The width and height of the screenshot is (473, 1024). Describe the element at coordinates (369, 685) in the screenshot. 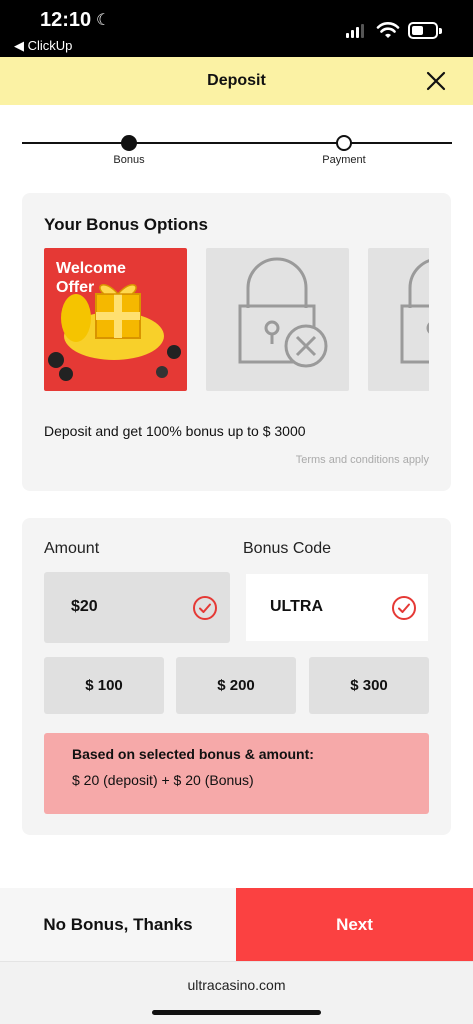

I see `amount-option-300: $ 300` at that location.